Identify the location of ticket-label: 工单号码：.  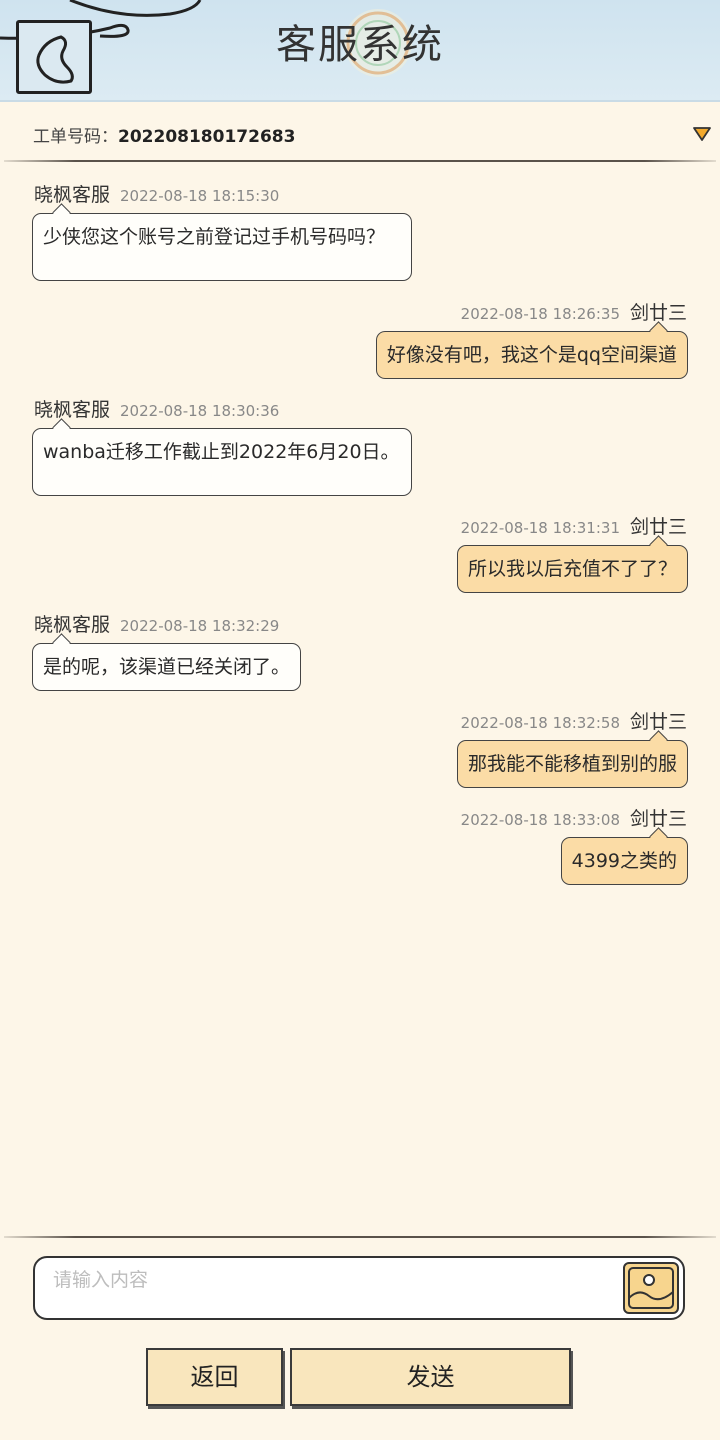
(75, 137).